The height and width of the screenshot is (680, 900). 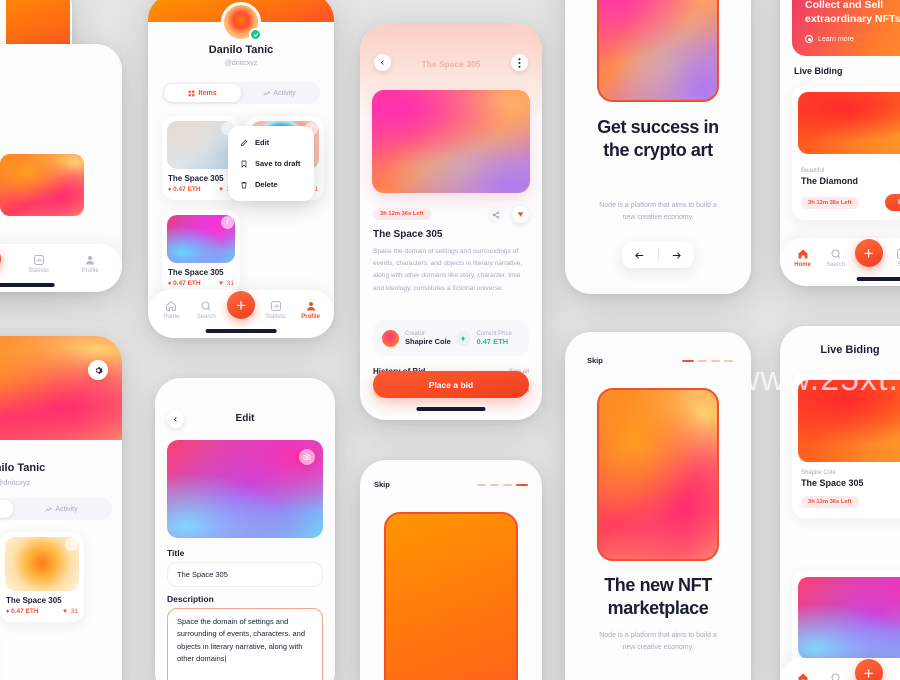 What do you see at coordinates (245, 489) in the screenshot?
I see `nft-art-preview` at bounding box center [245, 489].